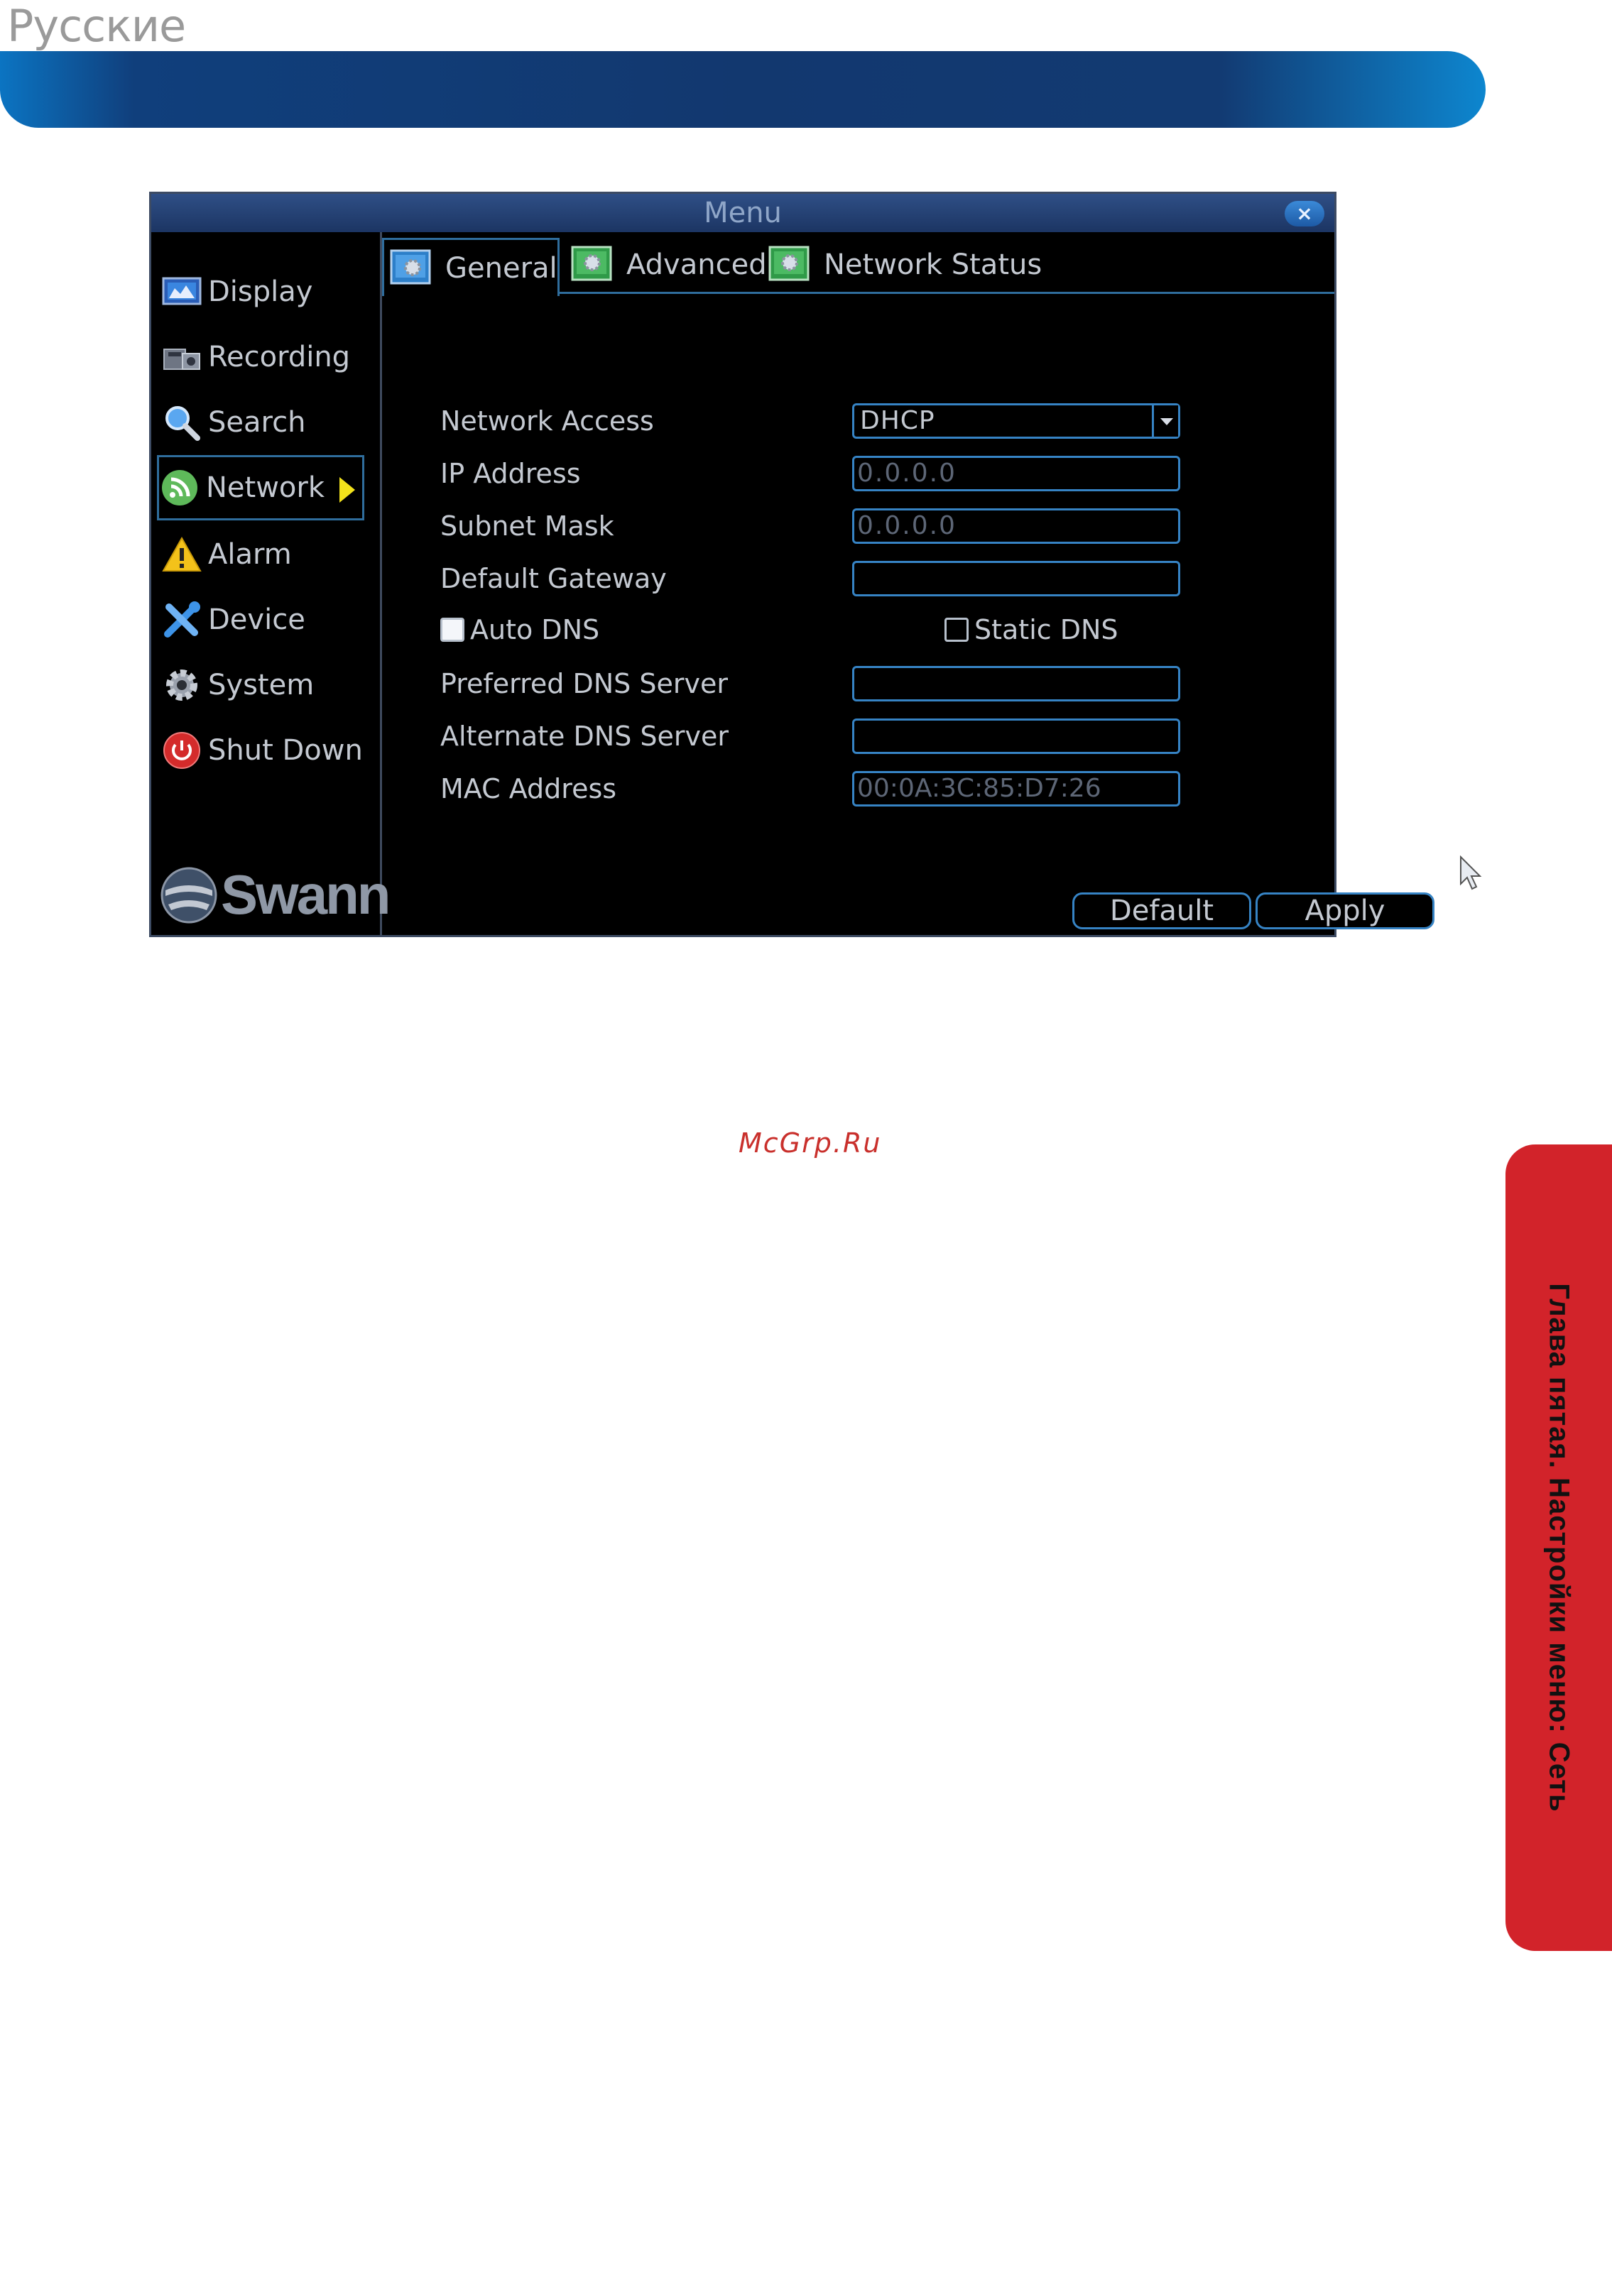 This screenshot has height=2296, width=1612. What do you see at coordinates (181, 554) in the screenshot?
I see `alarm-icon` at bounding box center [181, 554].